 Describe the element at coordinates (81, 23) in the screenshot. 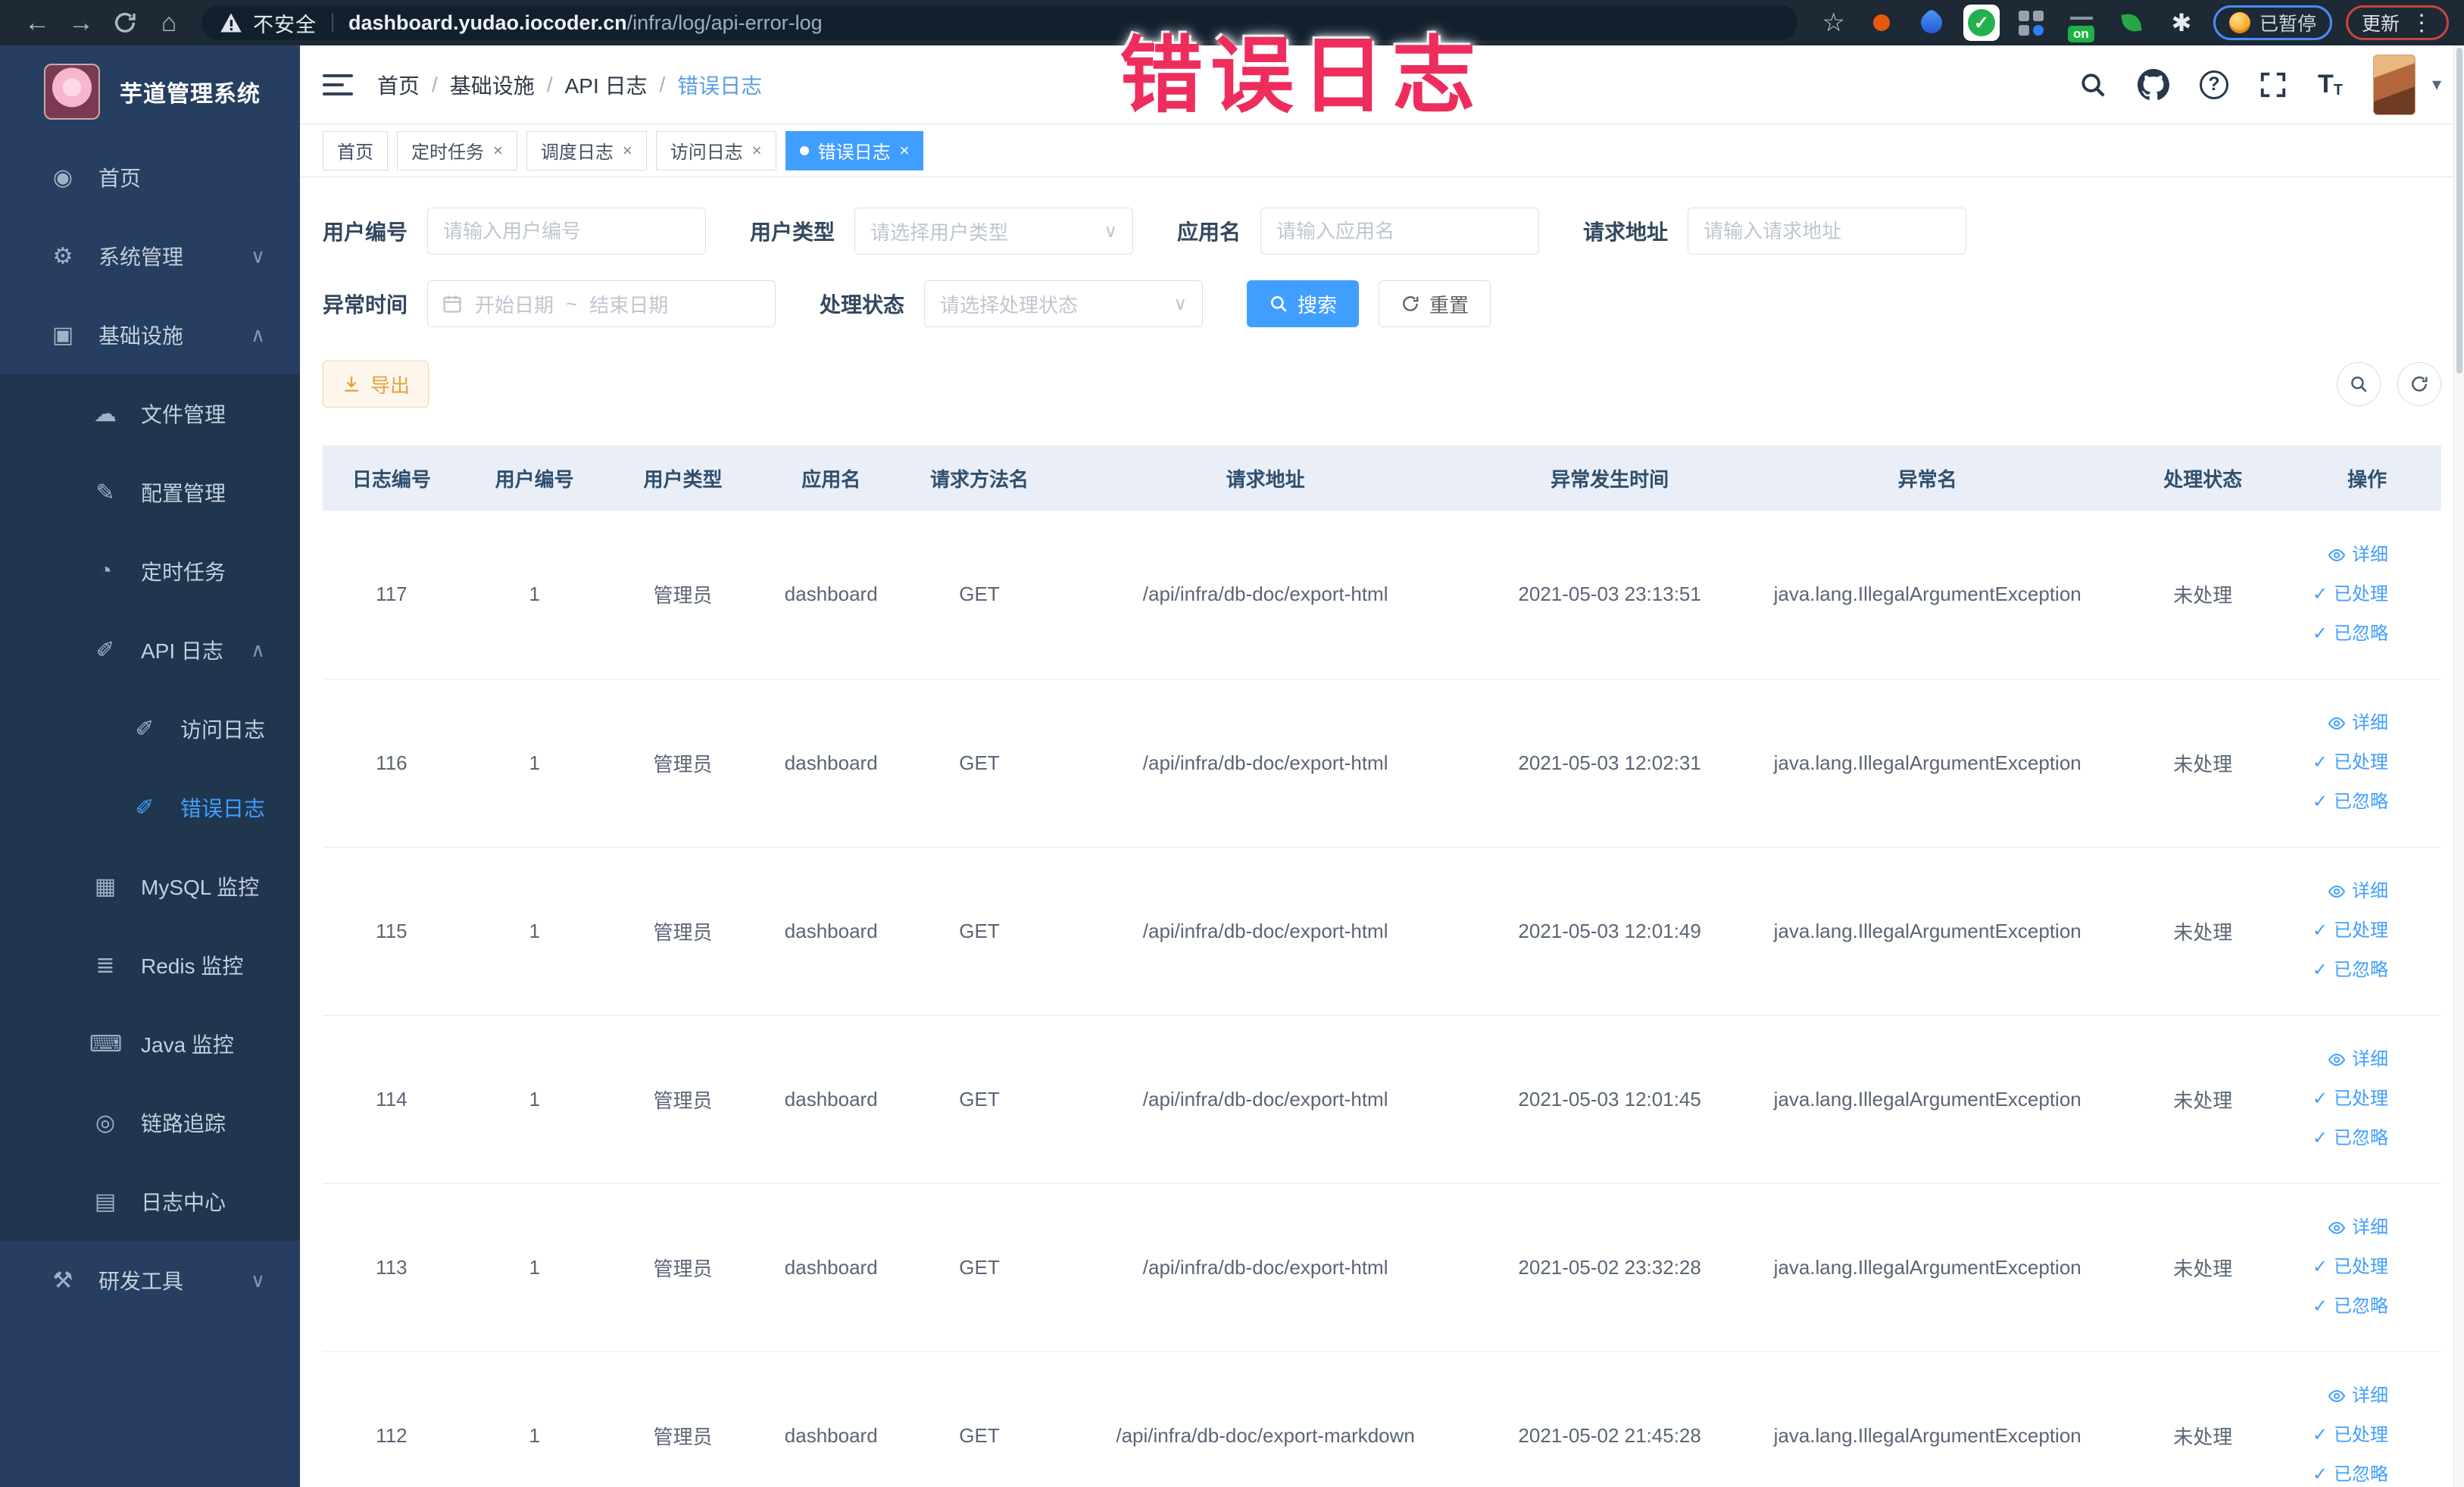

I see `forward-icon: →` at that location.